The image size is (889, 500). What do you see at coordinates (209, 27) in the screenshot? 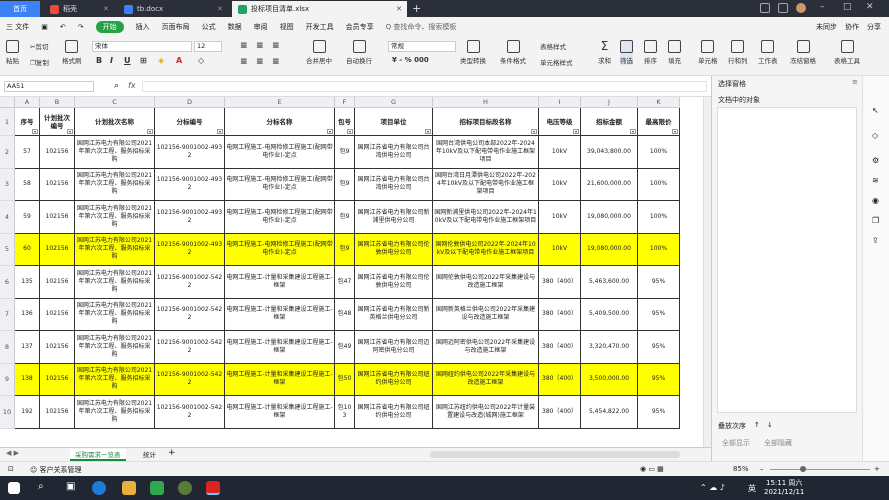
I see `menu-formula: 公式` at bounding box center [209, 27].